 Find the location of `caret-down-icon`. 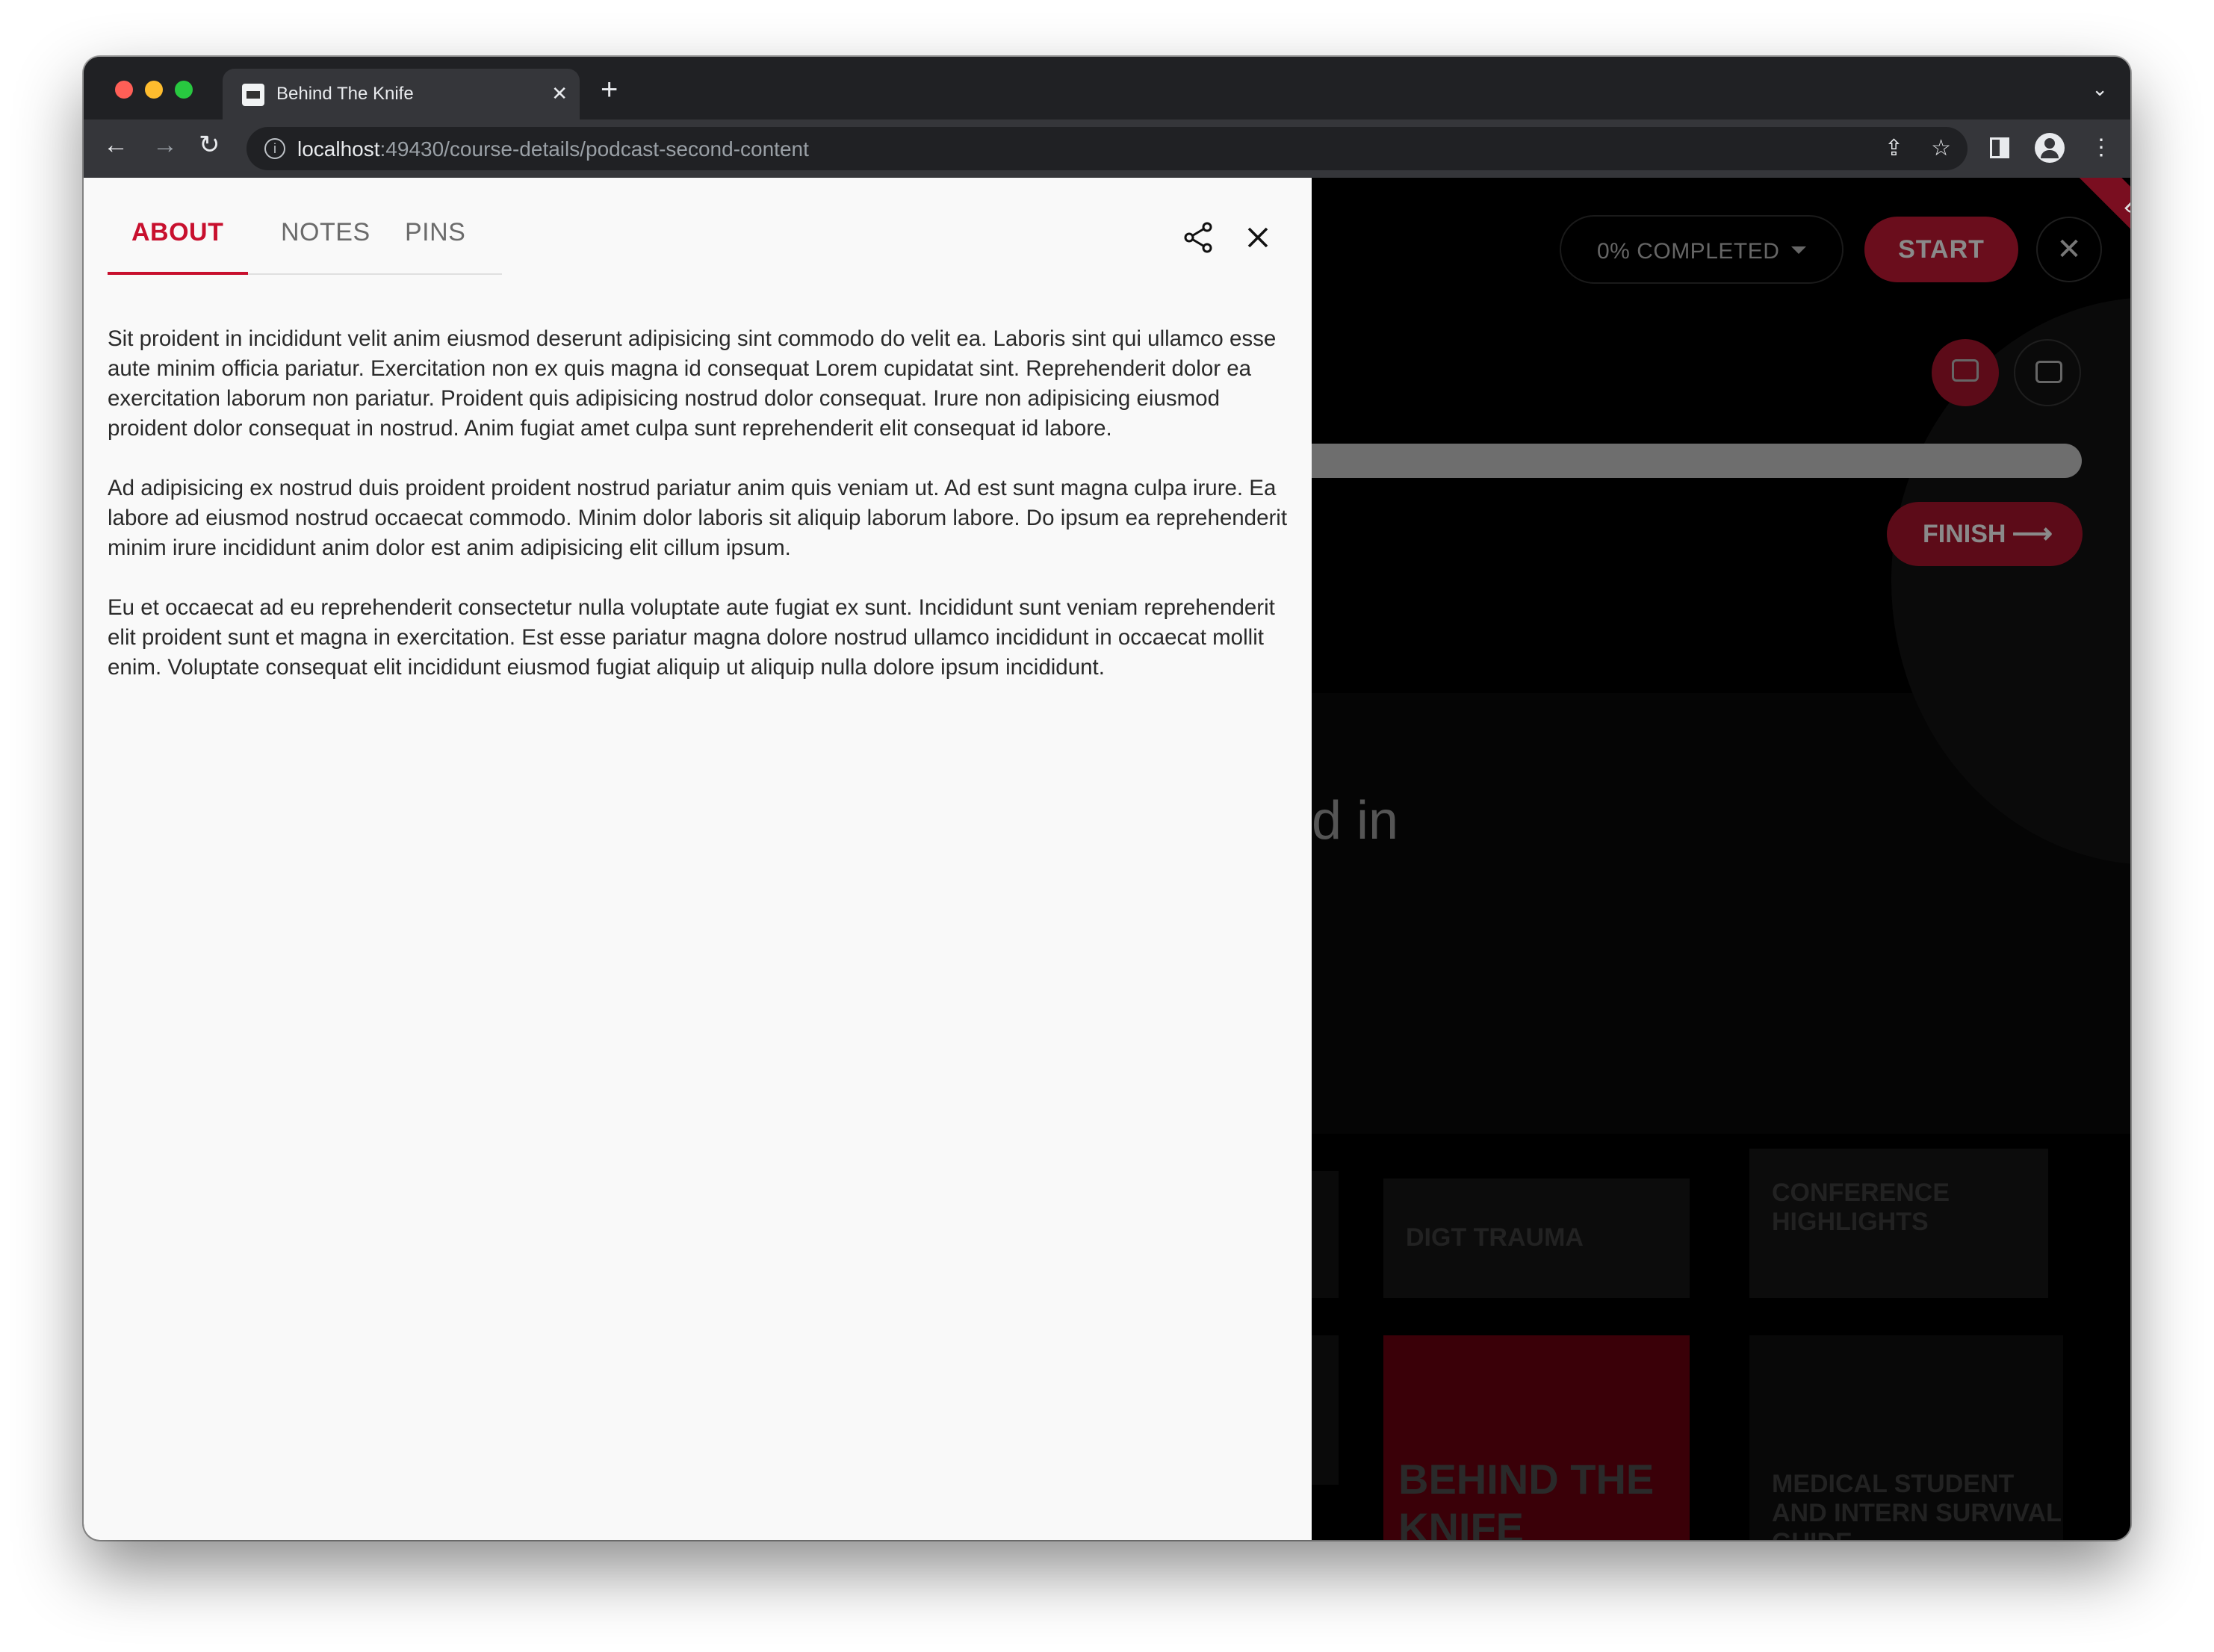

caret-down-icon is located at coordinates (1798, 250).